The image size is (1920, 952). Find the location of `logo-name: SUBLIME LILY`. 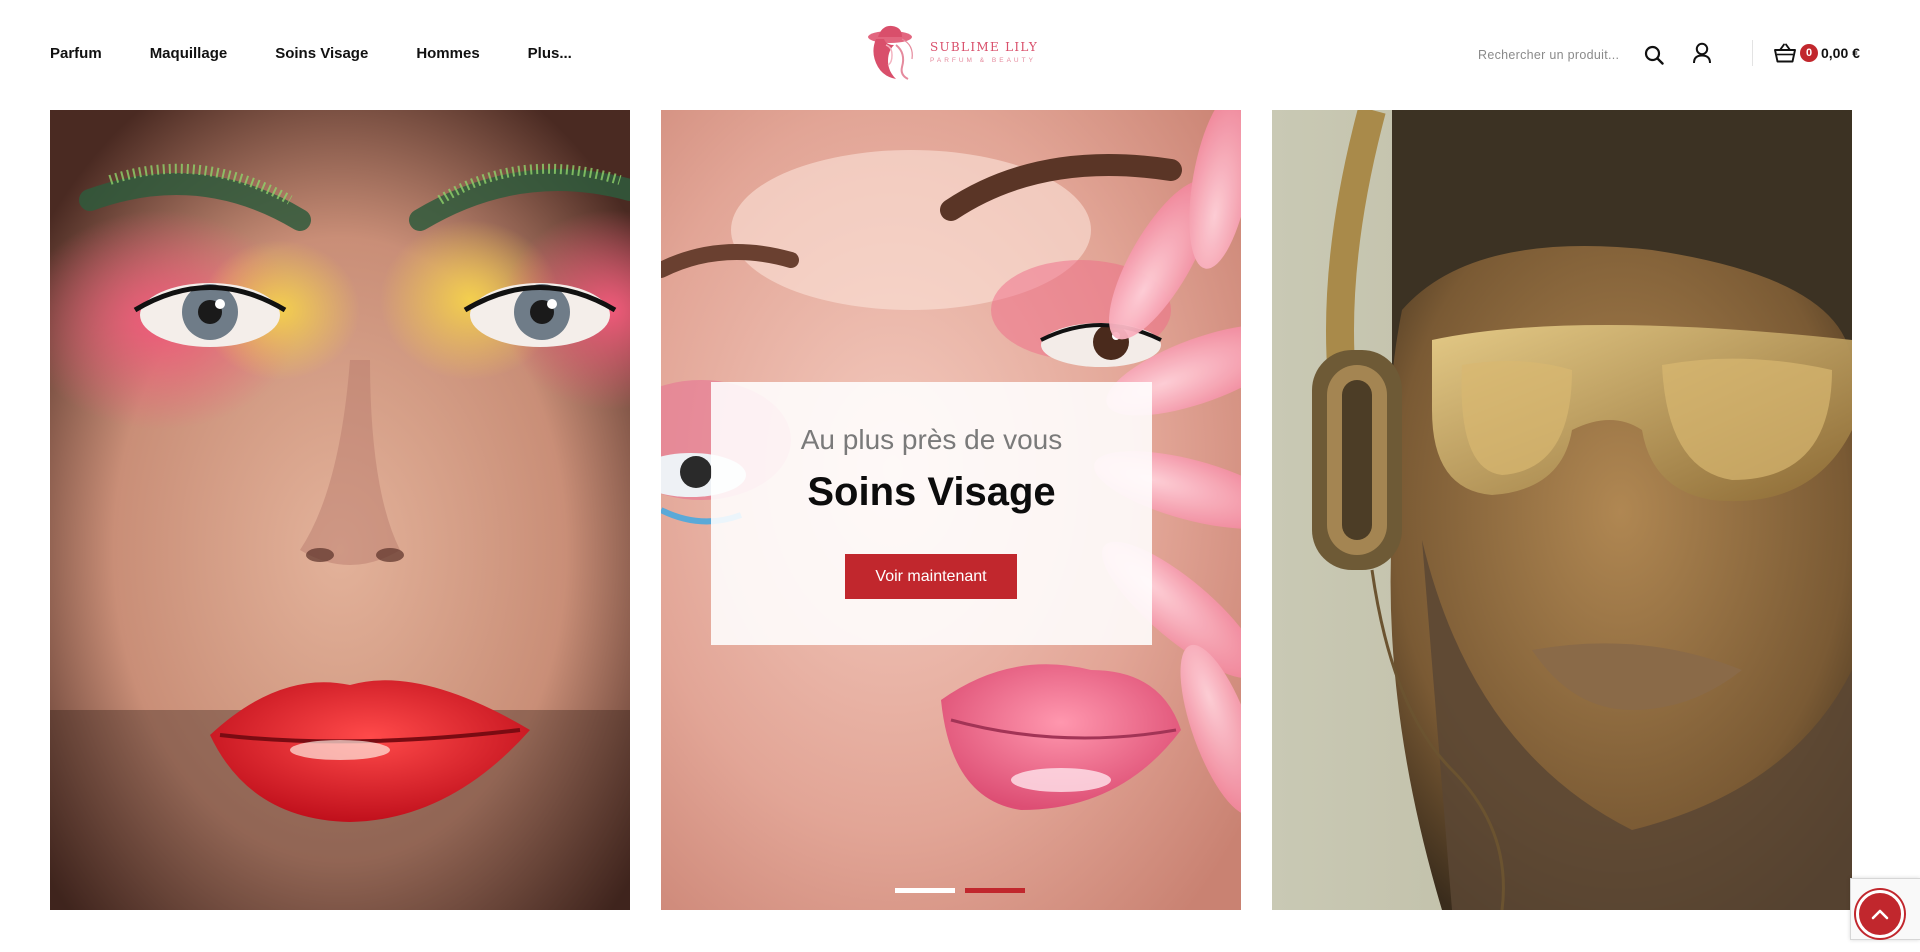

logo-name: SUBLIME LILY is located at coordinates (984, 47).